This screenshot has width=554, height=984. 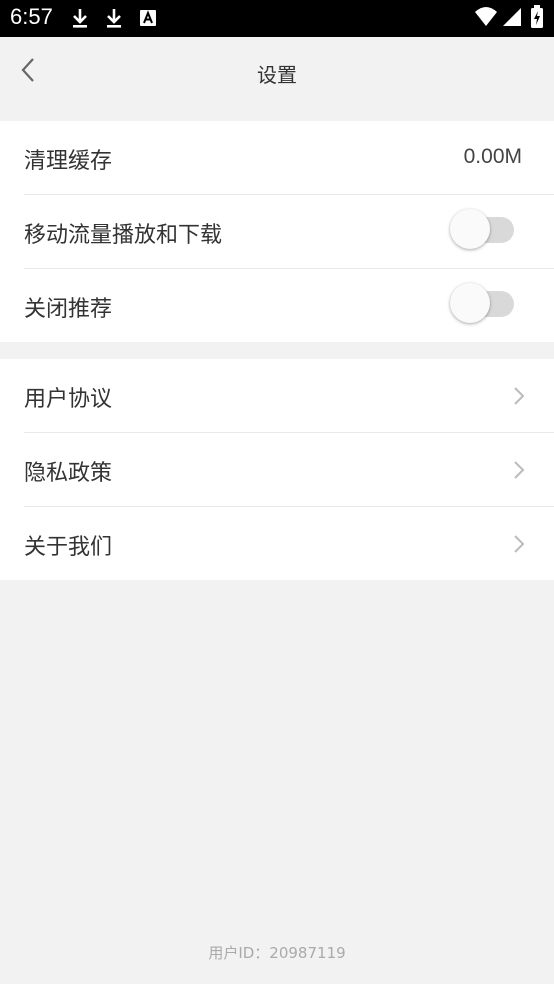 I want to click on cache-size-value: 0.00M, so click(x=492, y=156).